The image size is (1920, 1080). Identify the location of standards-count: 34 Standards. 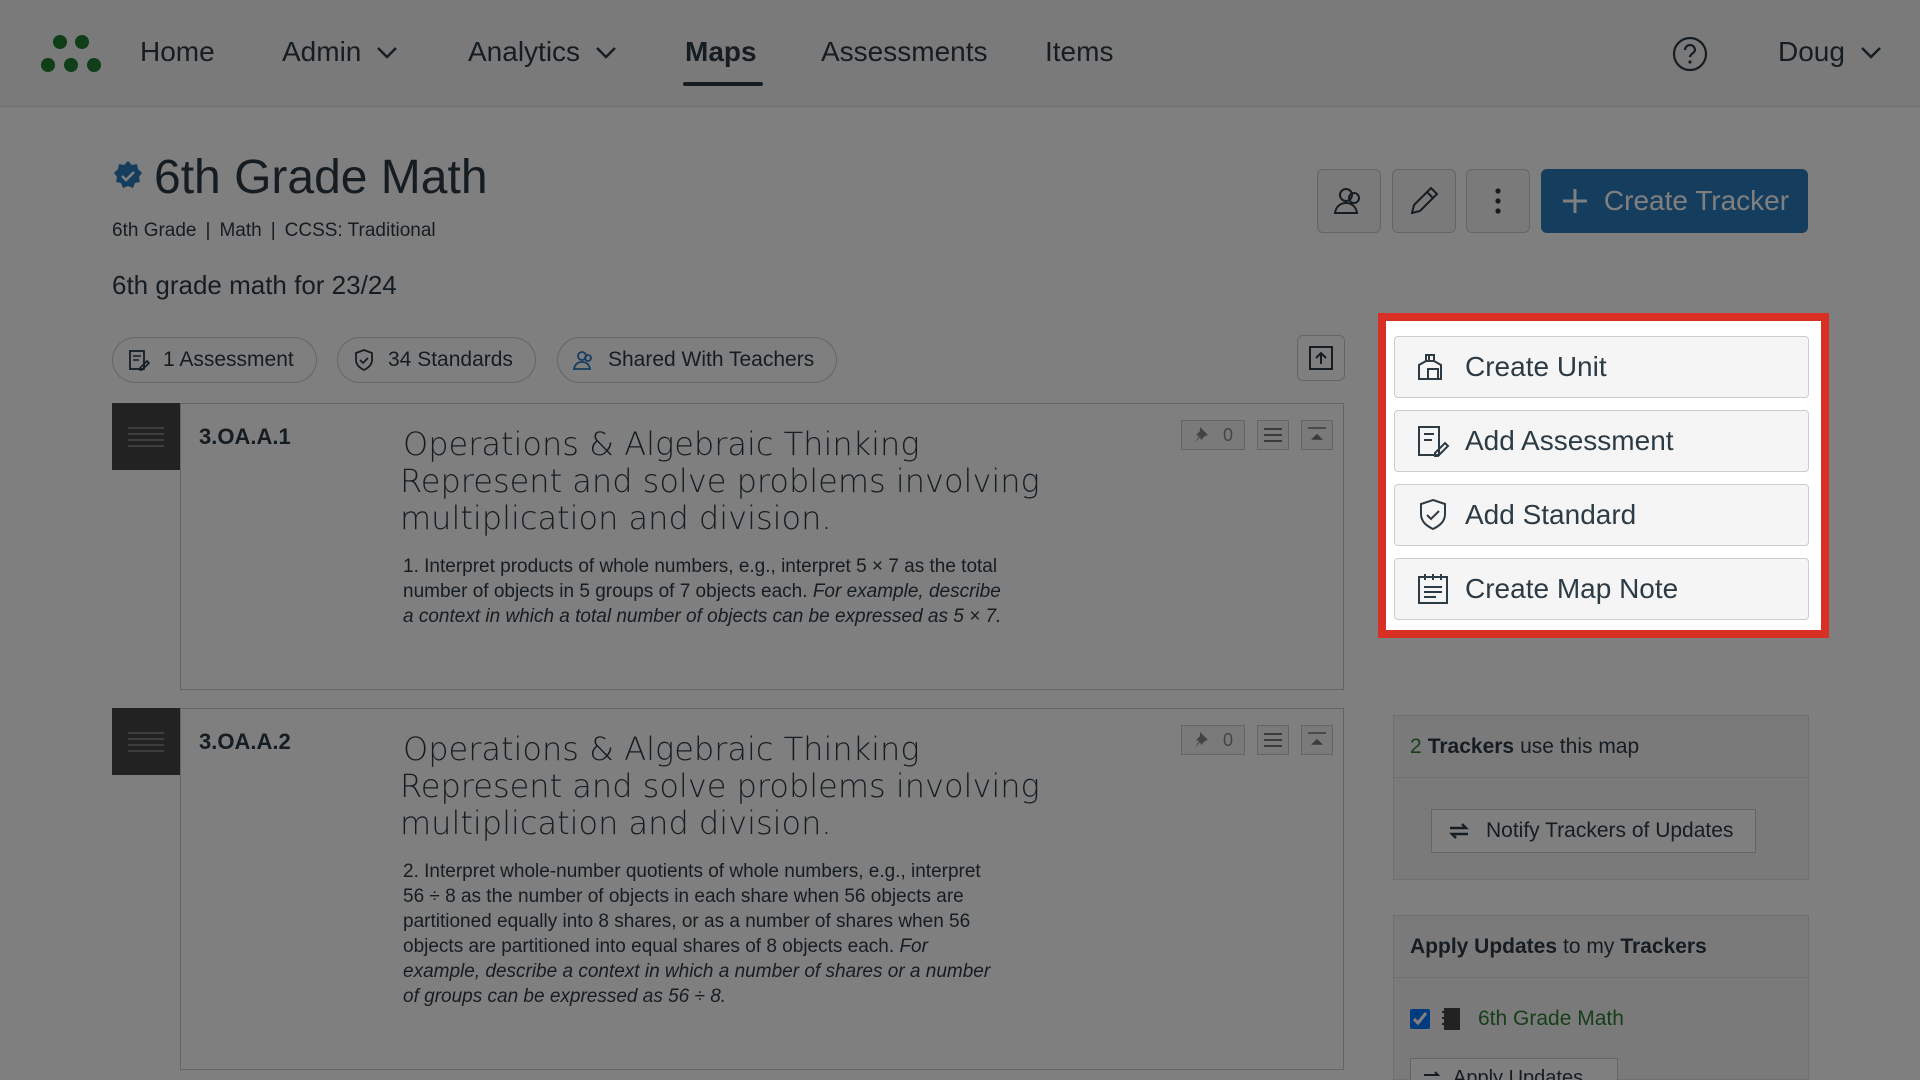
(450, 359).